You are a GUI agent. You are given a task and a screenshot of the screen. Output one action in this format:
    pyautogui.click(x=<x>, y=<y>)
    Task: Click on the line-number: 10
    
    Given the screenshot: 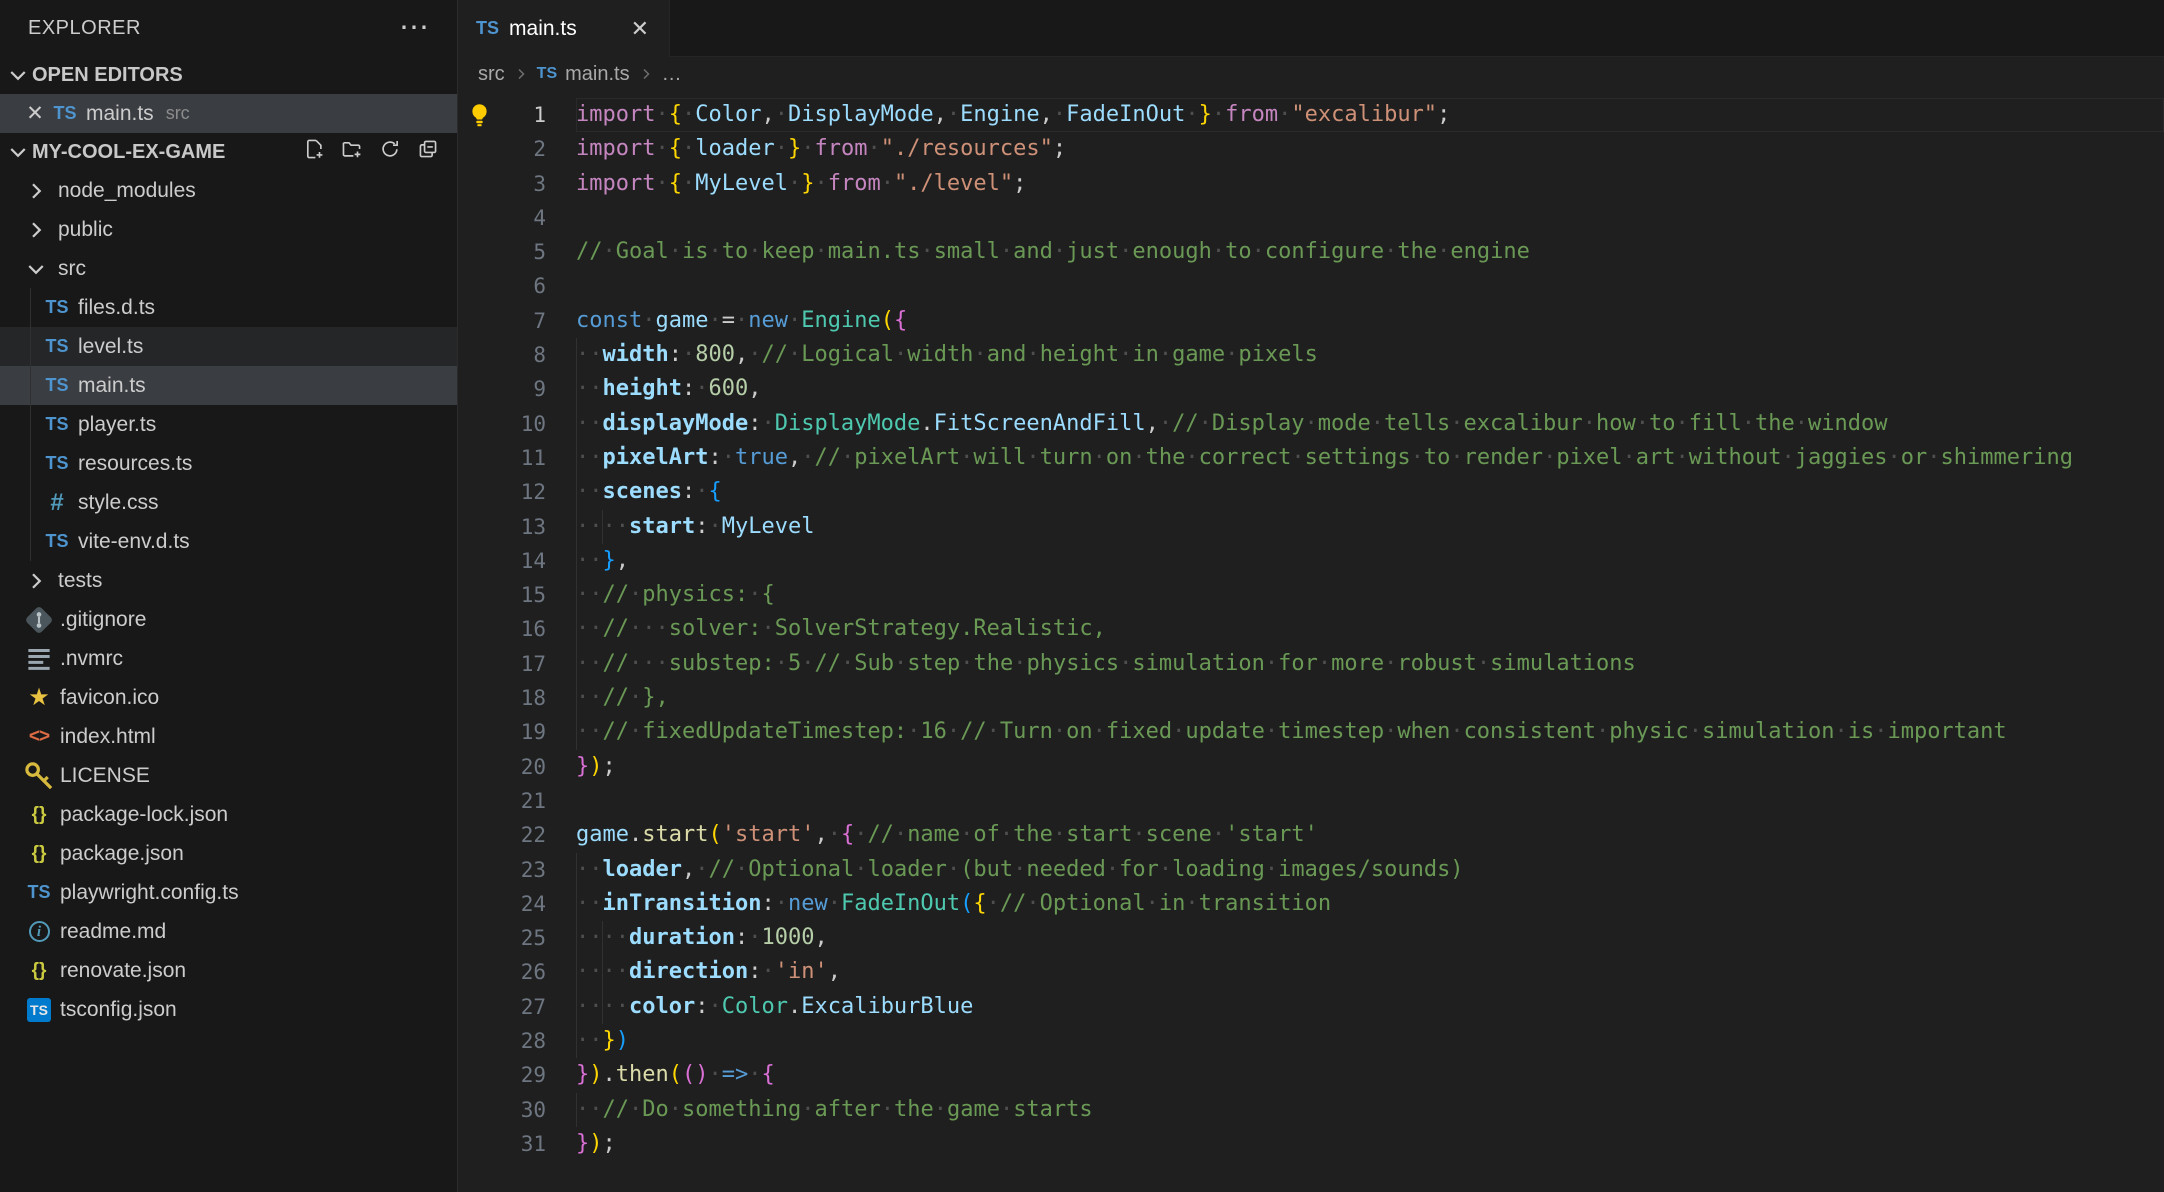 What is the action you would take?
    pyautogui.click(x=517, y=424)
    